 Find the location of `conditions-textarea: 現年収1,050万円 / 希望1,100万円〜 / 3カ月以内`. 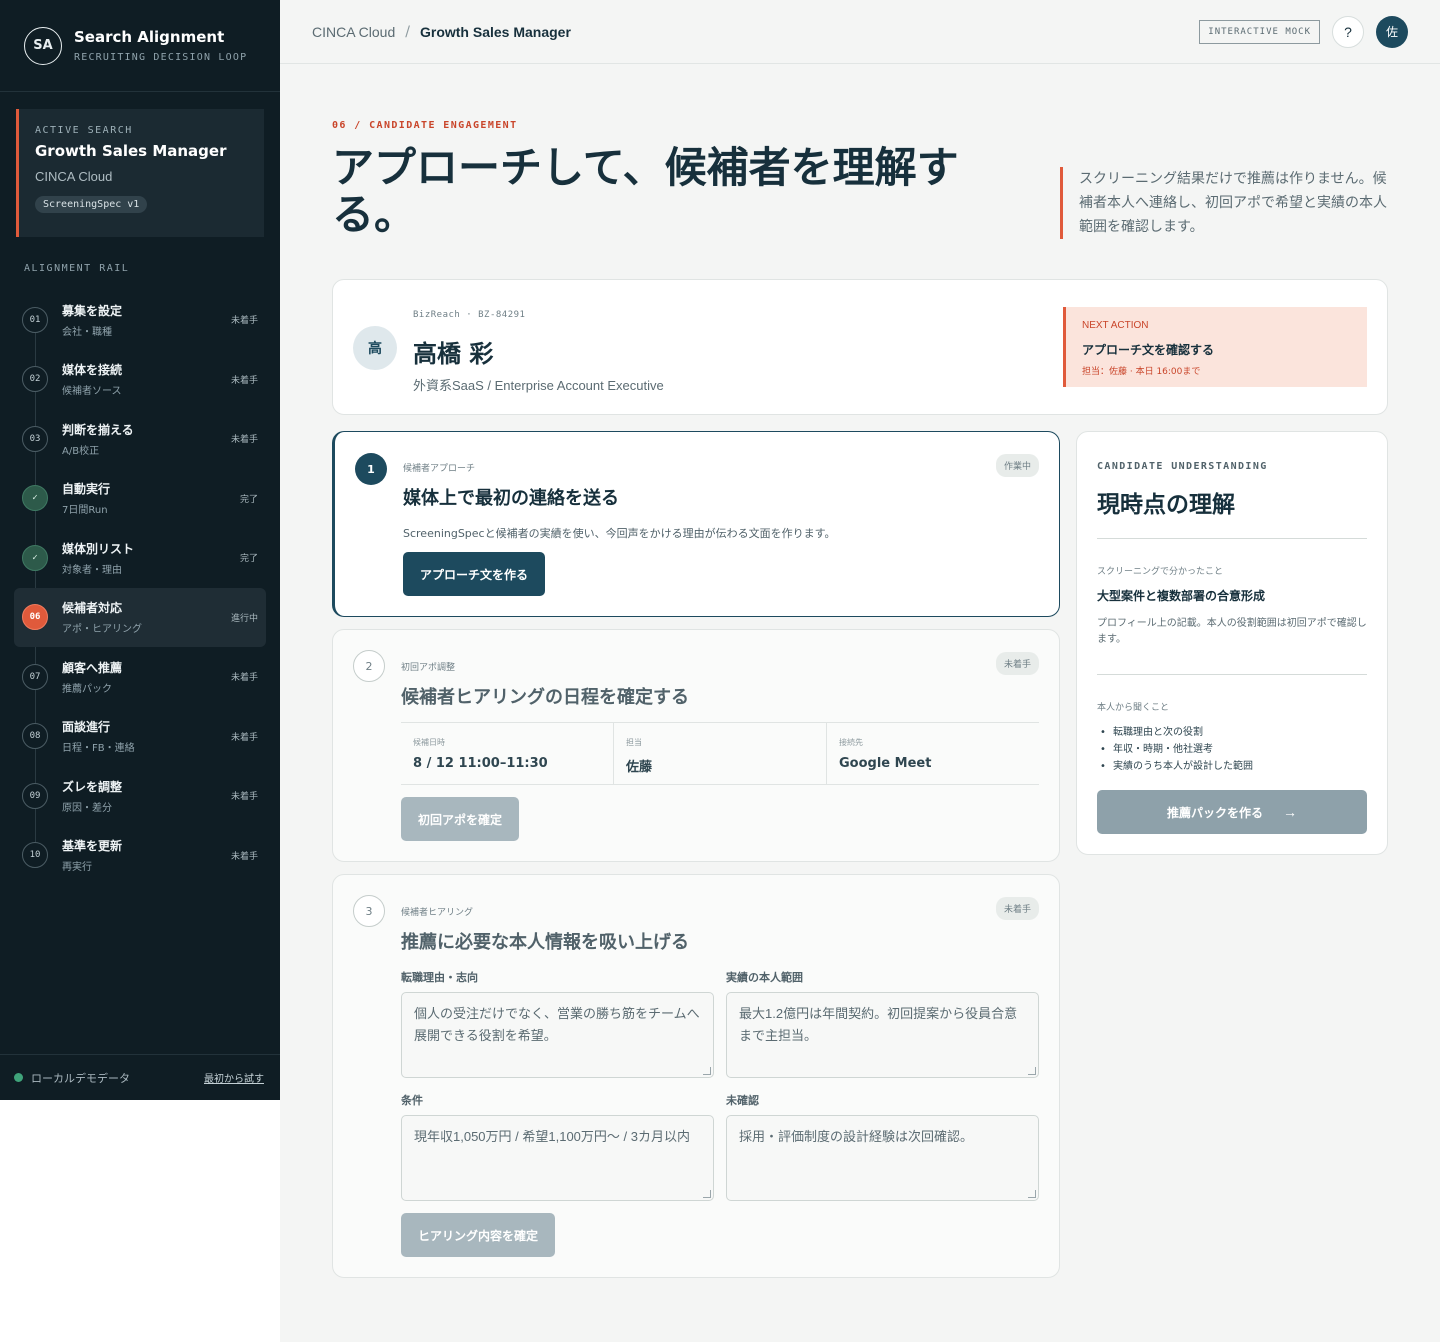

conditions-textarea: 現年収1,050万円 / 希望1,100万円〜 / 3カ月以内 is located at coordinates (557, 1158).